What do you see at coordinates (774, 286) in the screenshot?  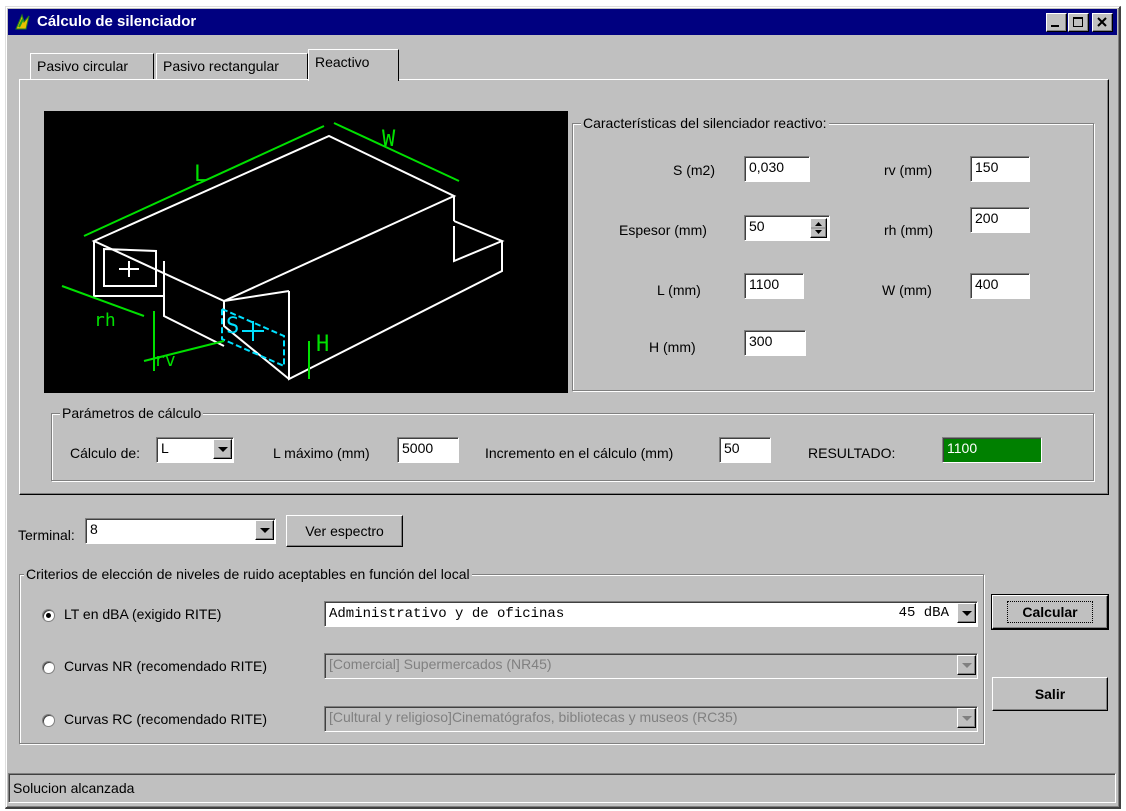 I see `l-input: 1100` at bounding box center [774, 286].